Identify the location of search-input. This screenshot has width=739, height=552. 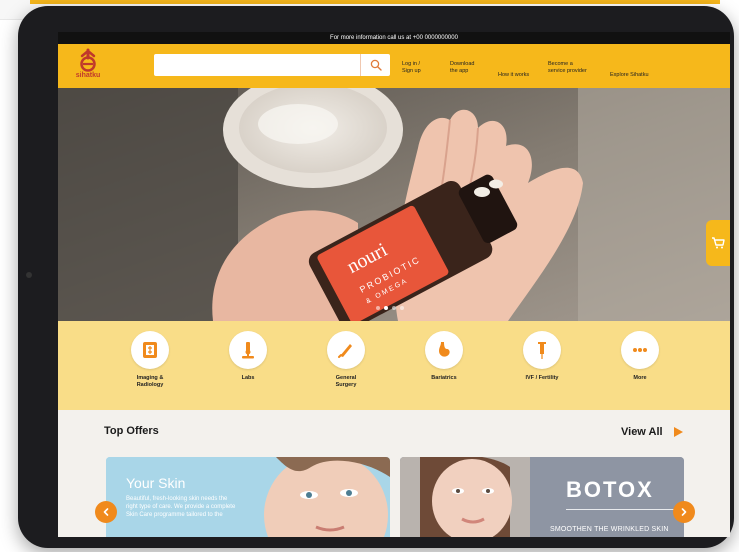
(256, 65).